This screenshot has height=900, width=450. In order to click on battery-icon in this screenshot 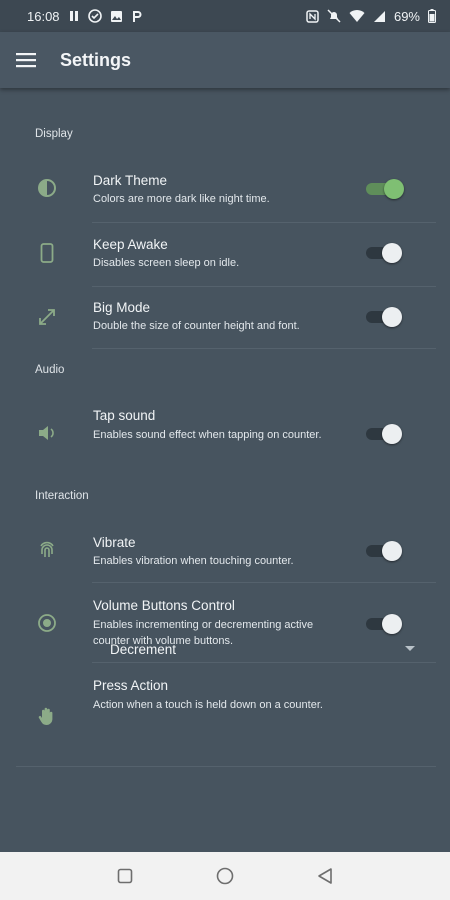, I will do `click(432, 16)`.